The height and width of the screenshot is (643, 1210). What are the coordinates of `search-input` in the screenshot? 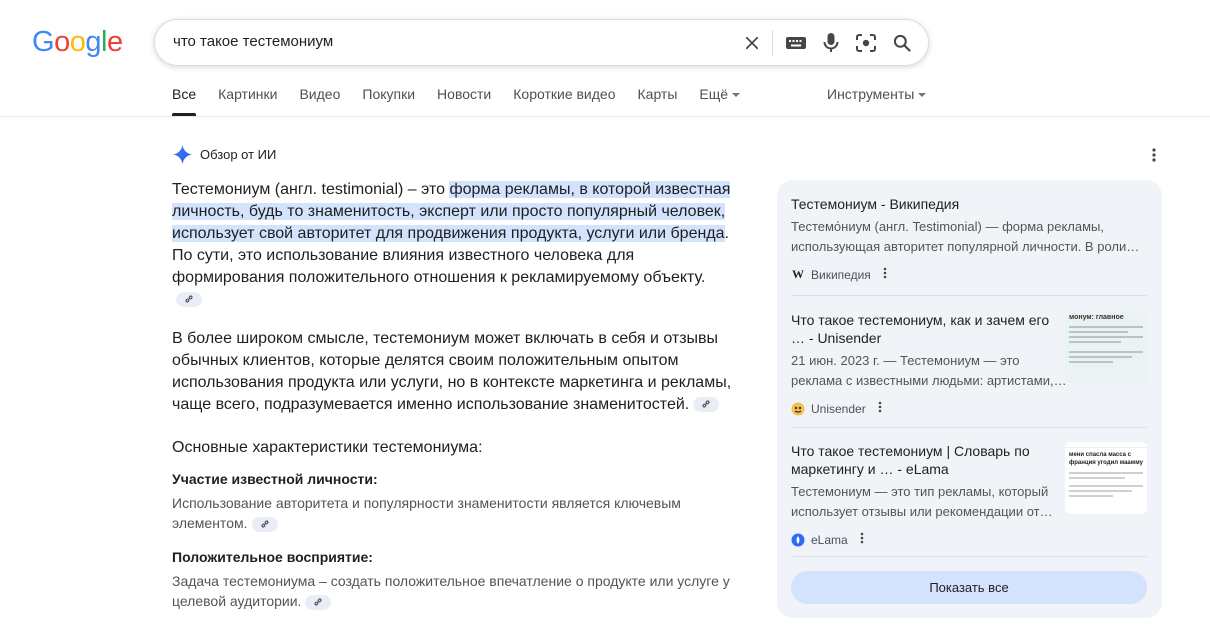 It's located at (453, 41).